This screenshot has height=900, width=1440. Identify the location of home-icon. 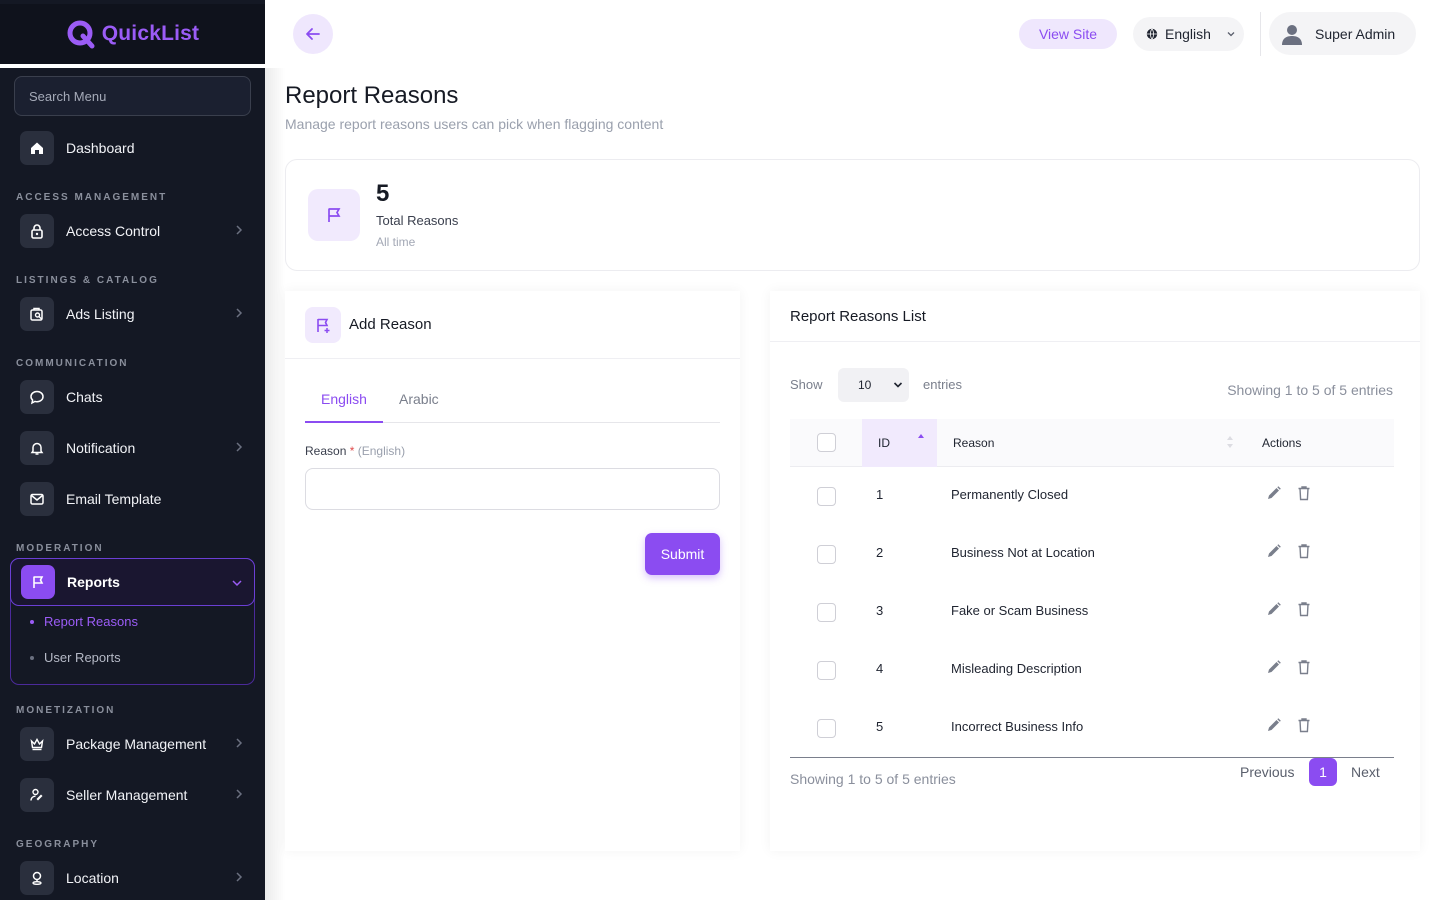
(37, 148).